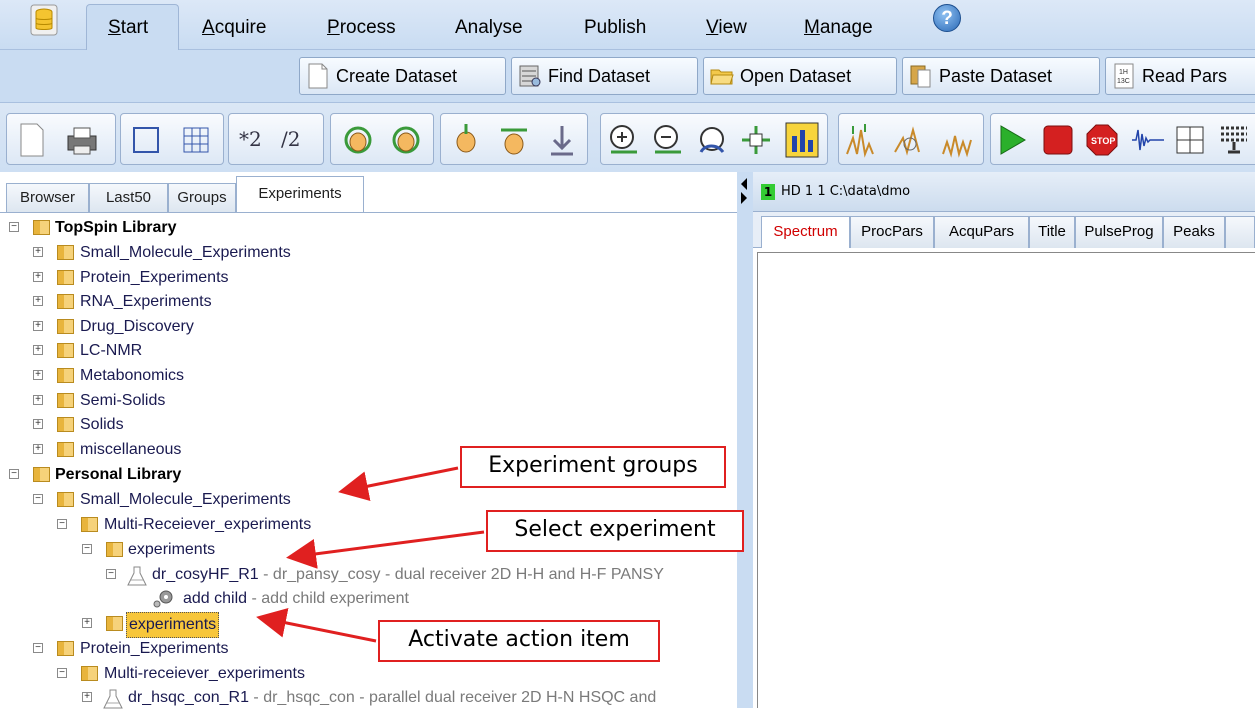  What do you see at coordinates (385, 549) in the screenshot?
I see `arrow-select-experiment` at bounding box center [385, 549].